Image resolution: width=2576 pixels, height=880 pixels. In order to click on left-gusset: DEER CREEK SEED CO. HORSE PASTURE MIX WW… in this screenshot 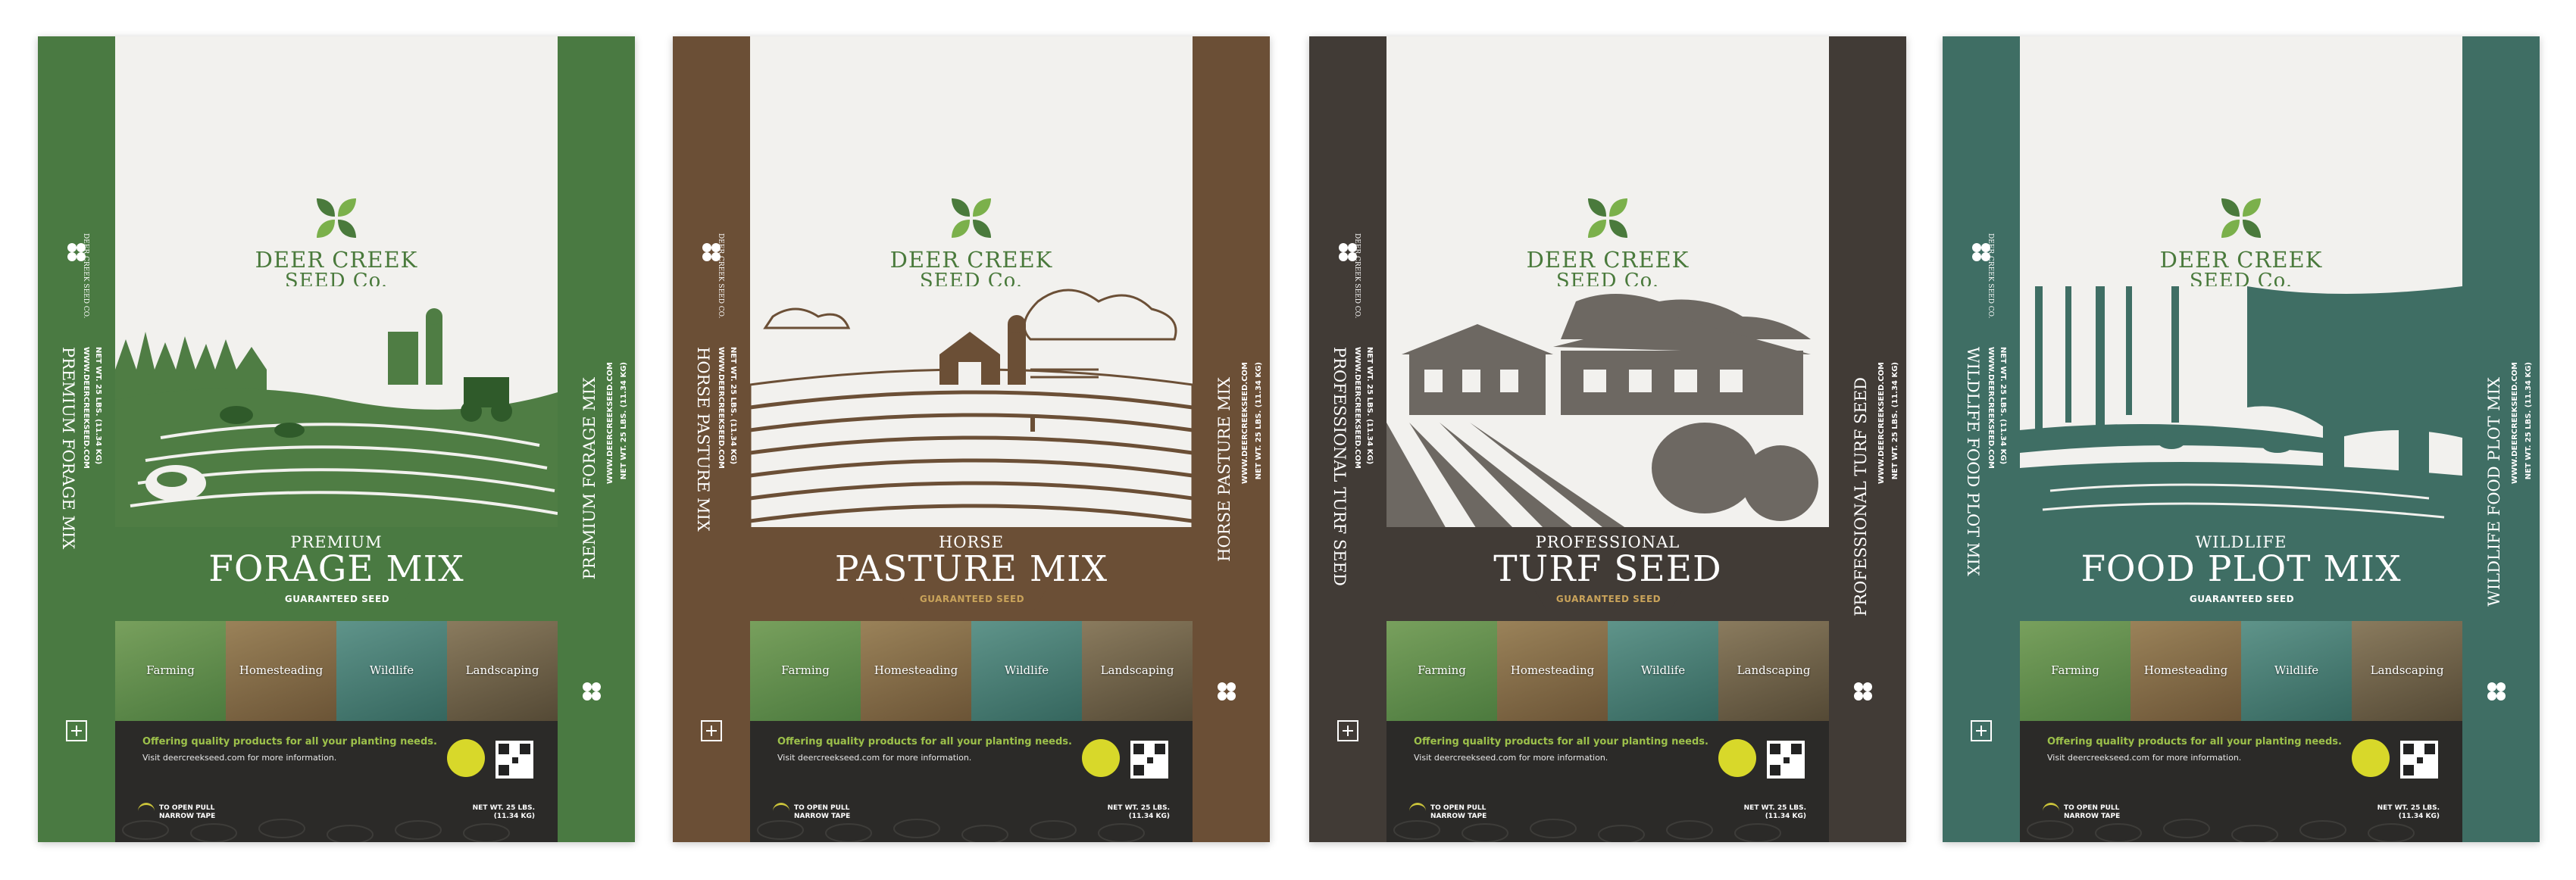, I will do `click(711, 439)`.